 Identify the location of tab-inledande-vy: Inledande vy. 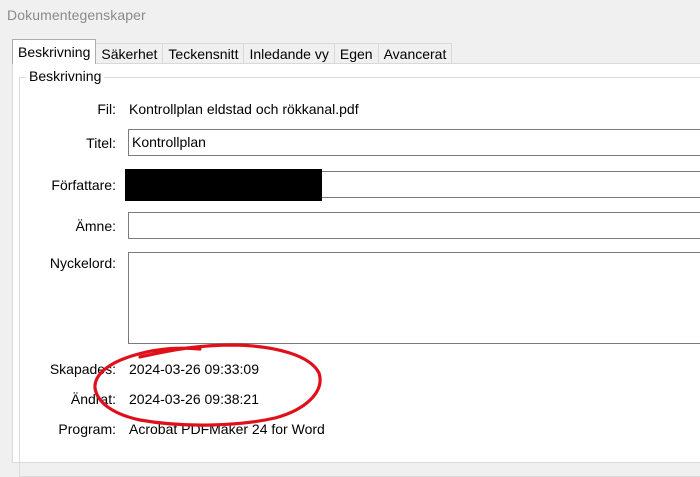
(289, 53).